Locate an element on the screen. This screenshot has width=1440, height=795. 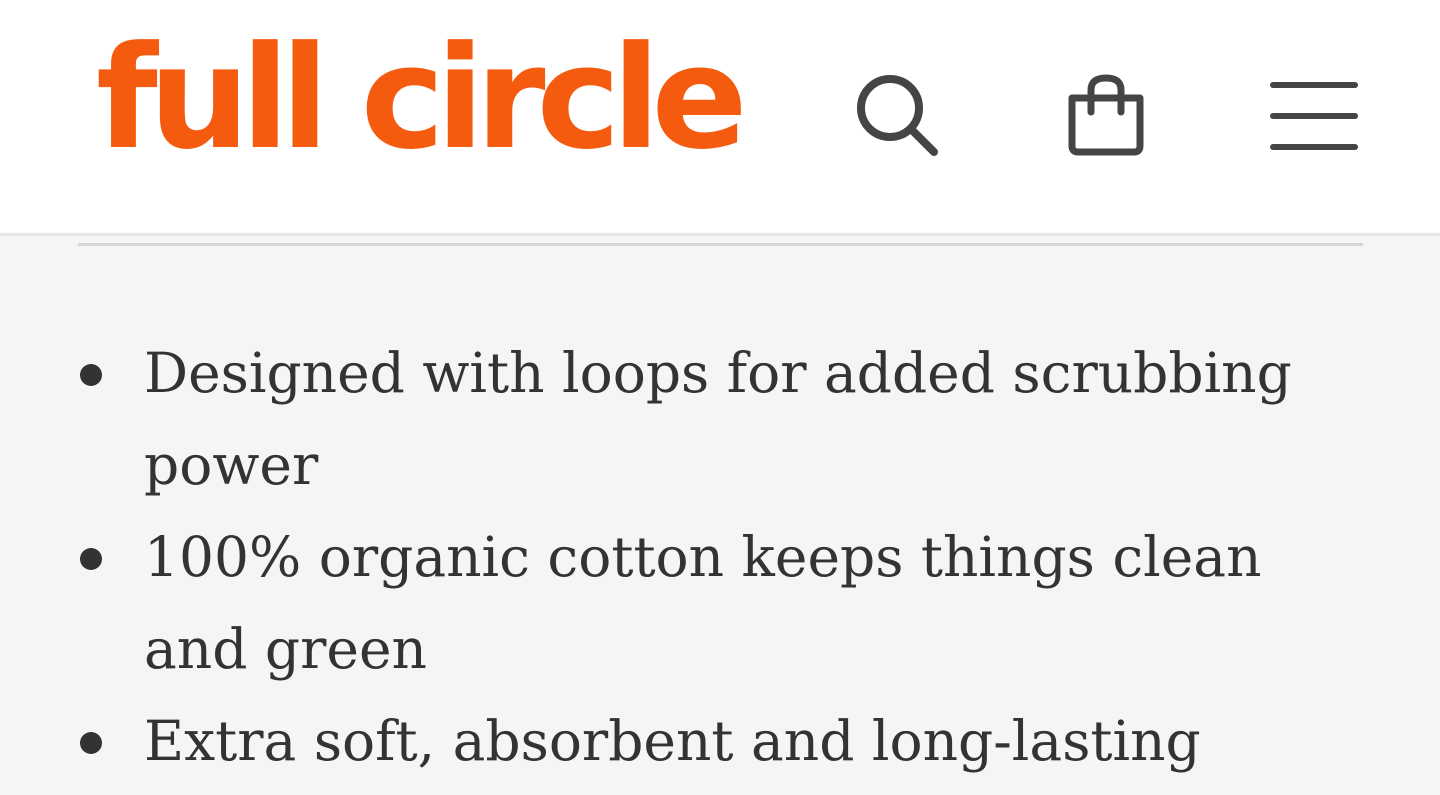
search-icon is located at coordinates (897, 115).